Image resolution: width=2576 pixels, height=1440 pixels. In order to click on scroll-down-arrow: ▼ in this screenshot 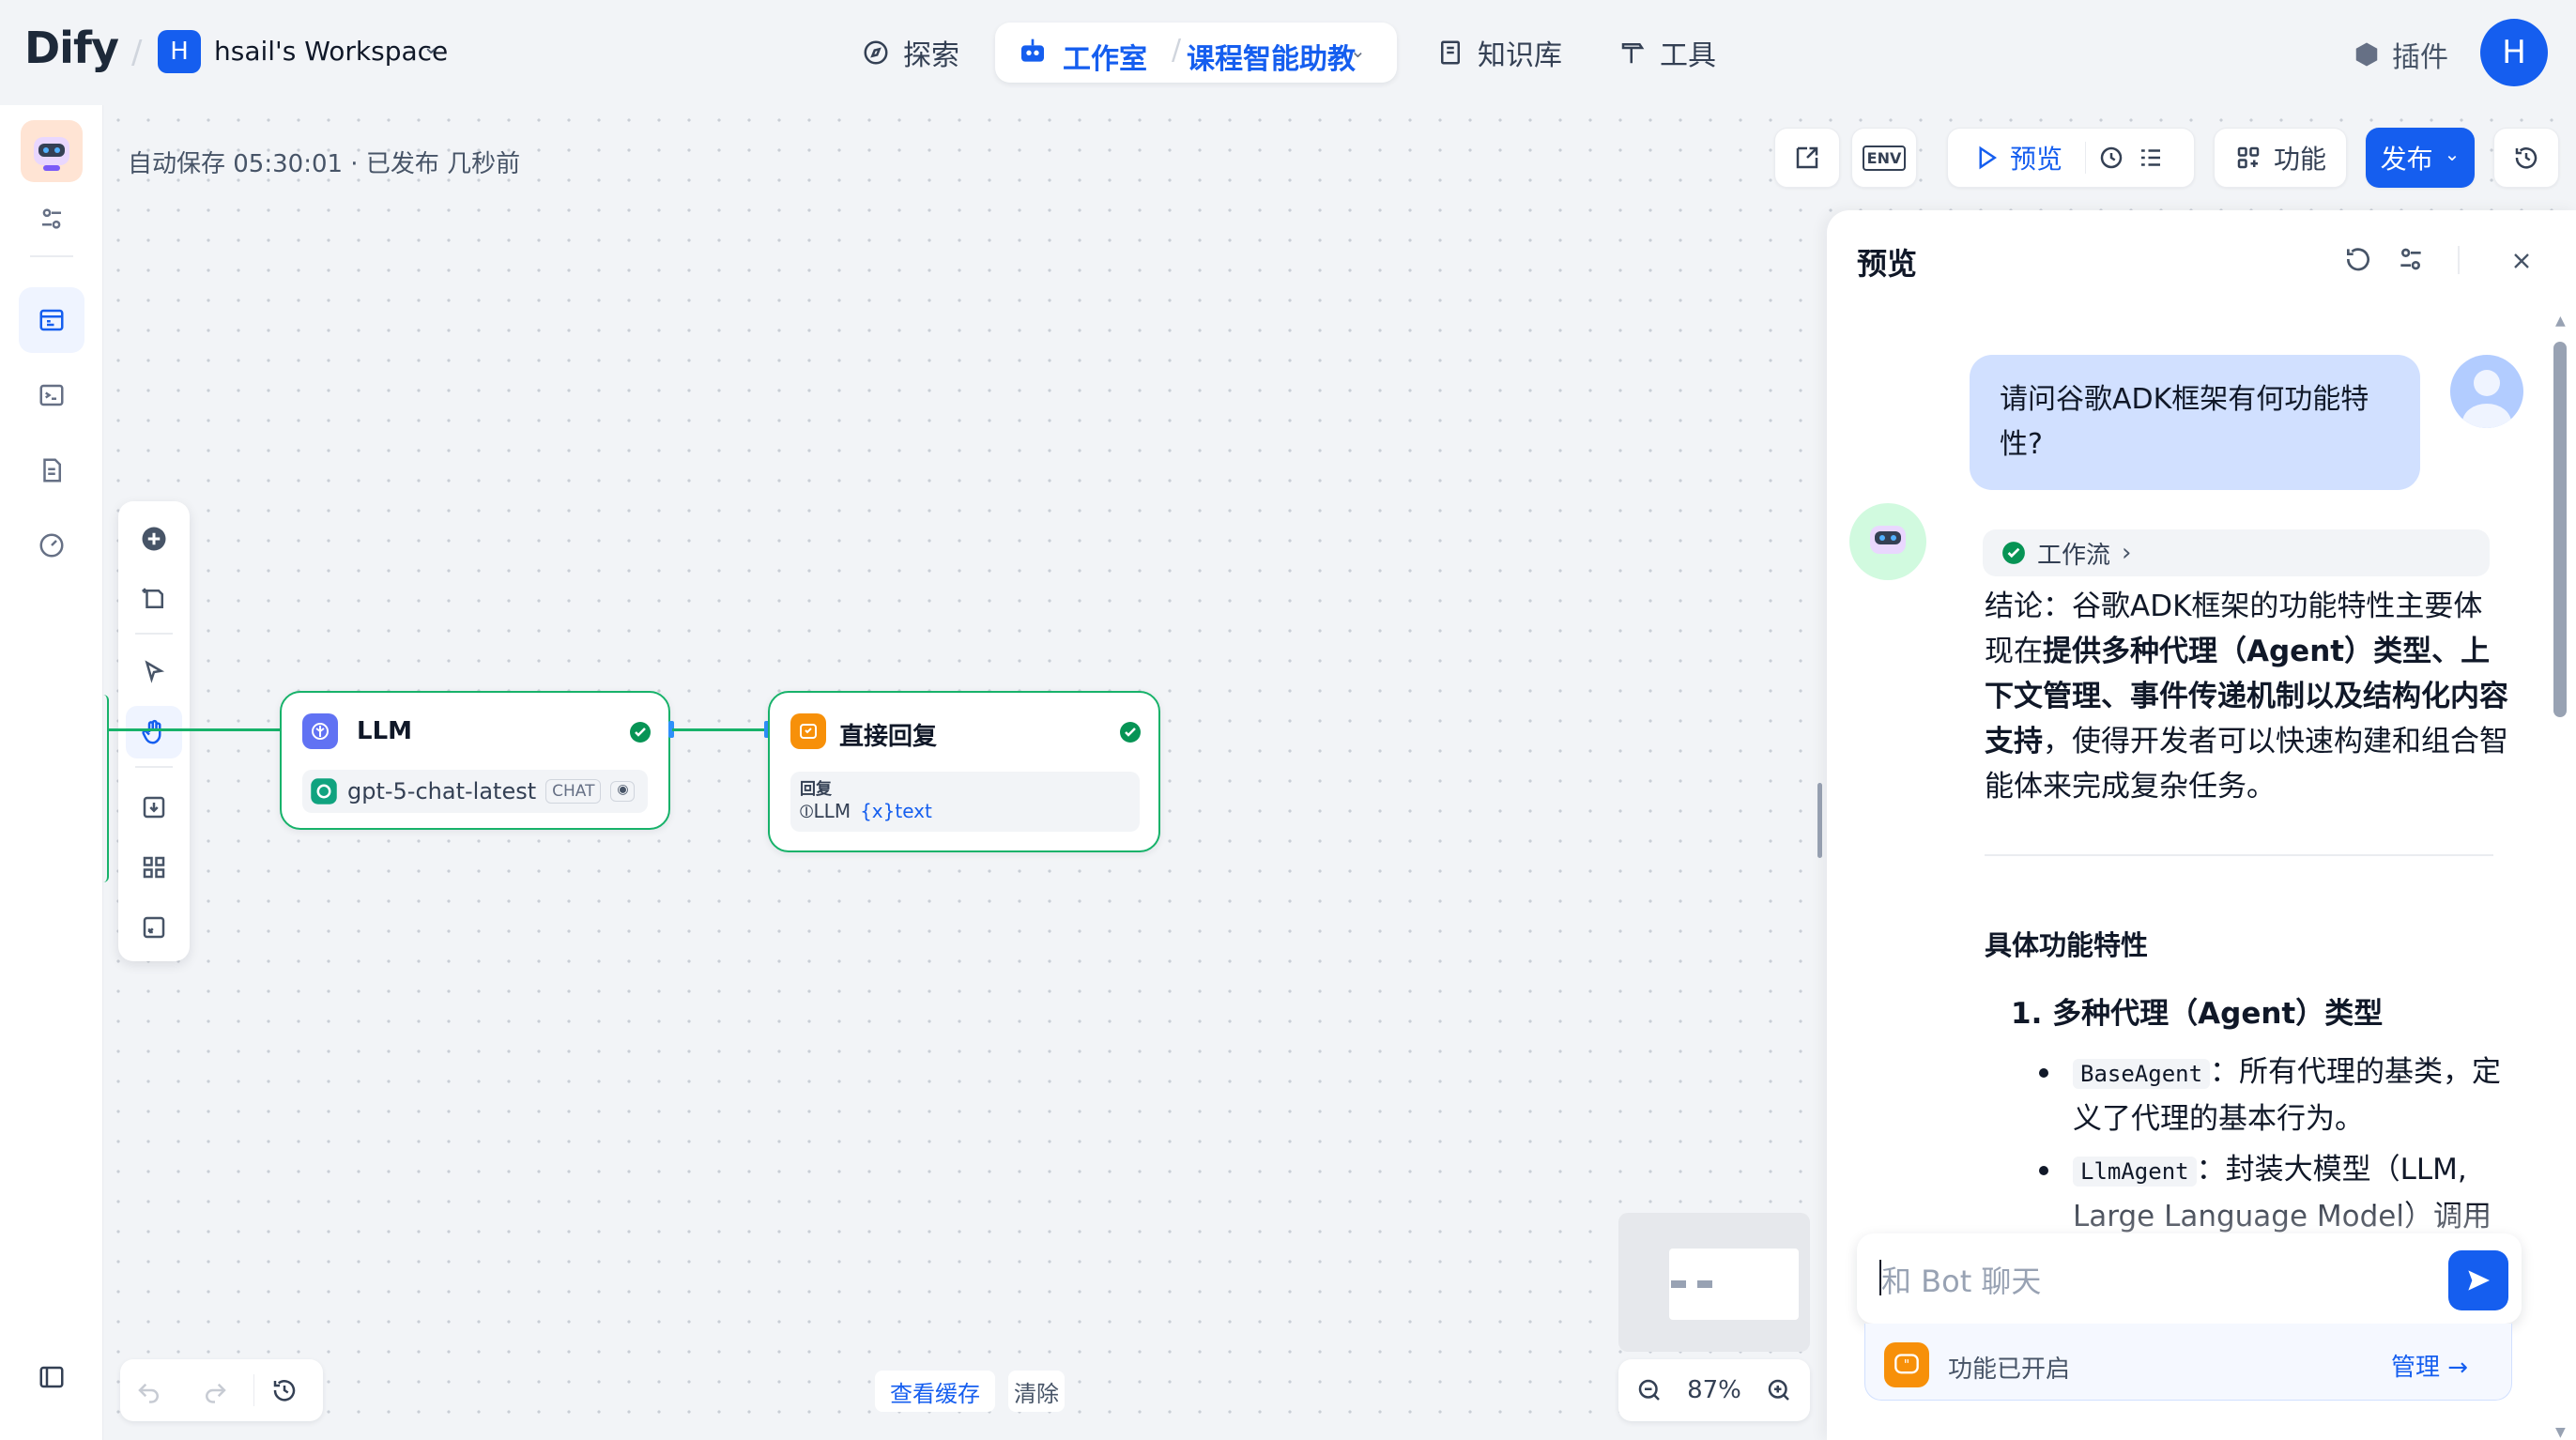, I will do `click(2561, 1433)`.